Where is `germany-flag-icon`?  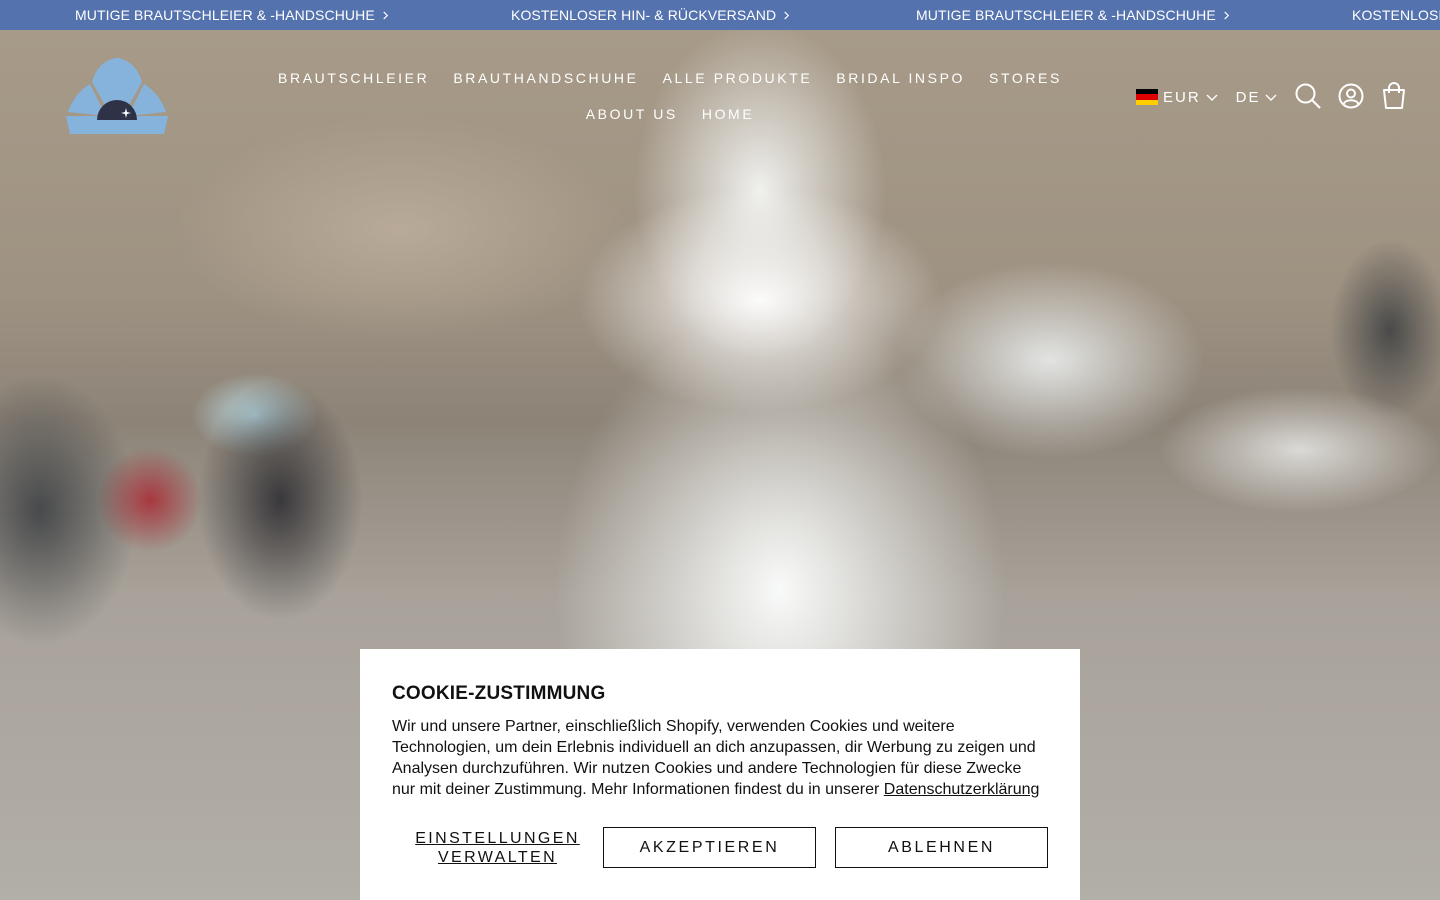
germany-flag-icon is located at coordinates (1147, 97).